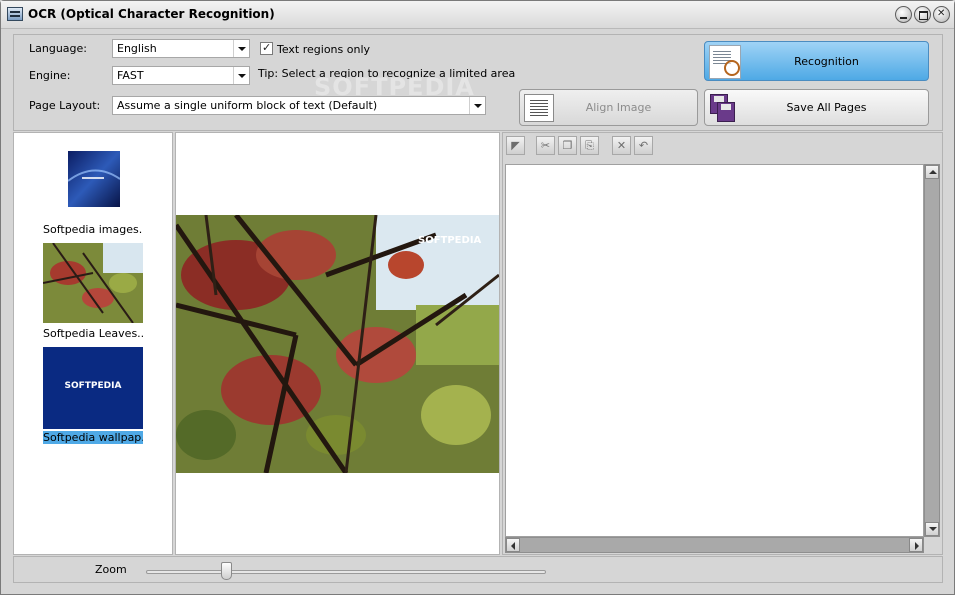 Image resolution: width=955 pixels, height=595 pixels. I want to click on app-icon, so click(15, 14).